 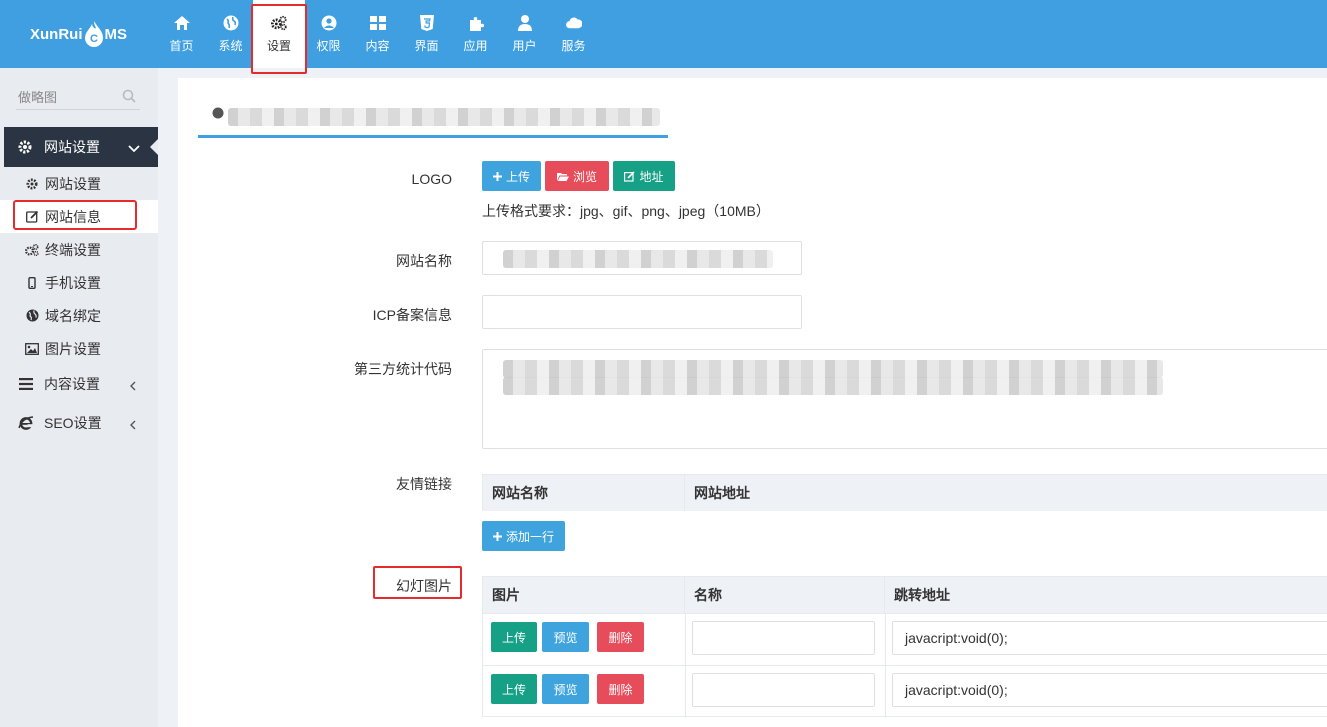 I want to click on highlight-box, so click(x=417, y=582).